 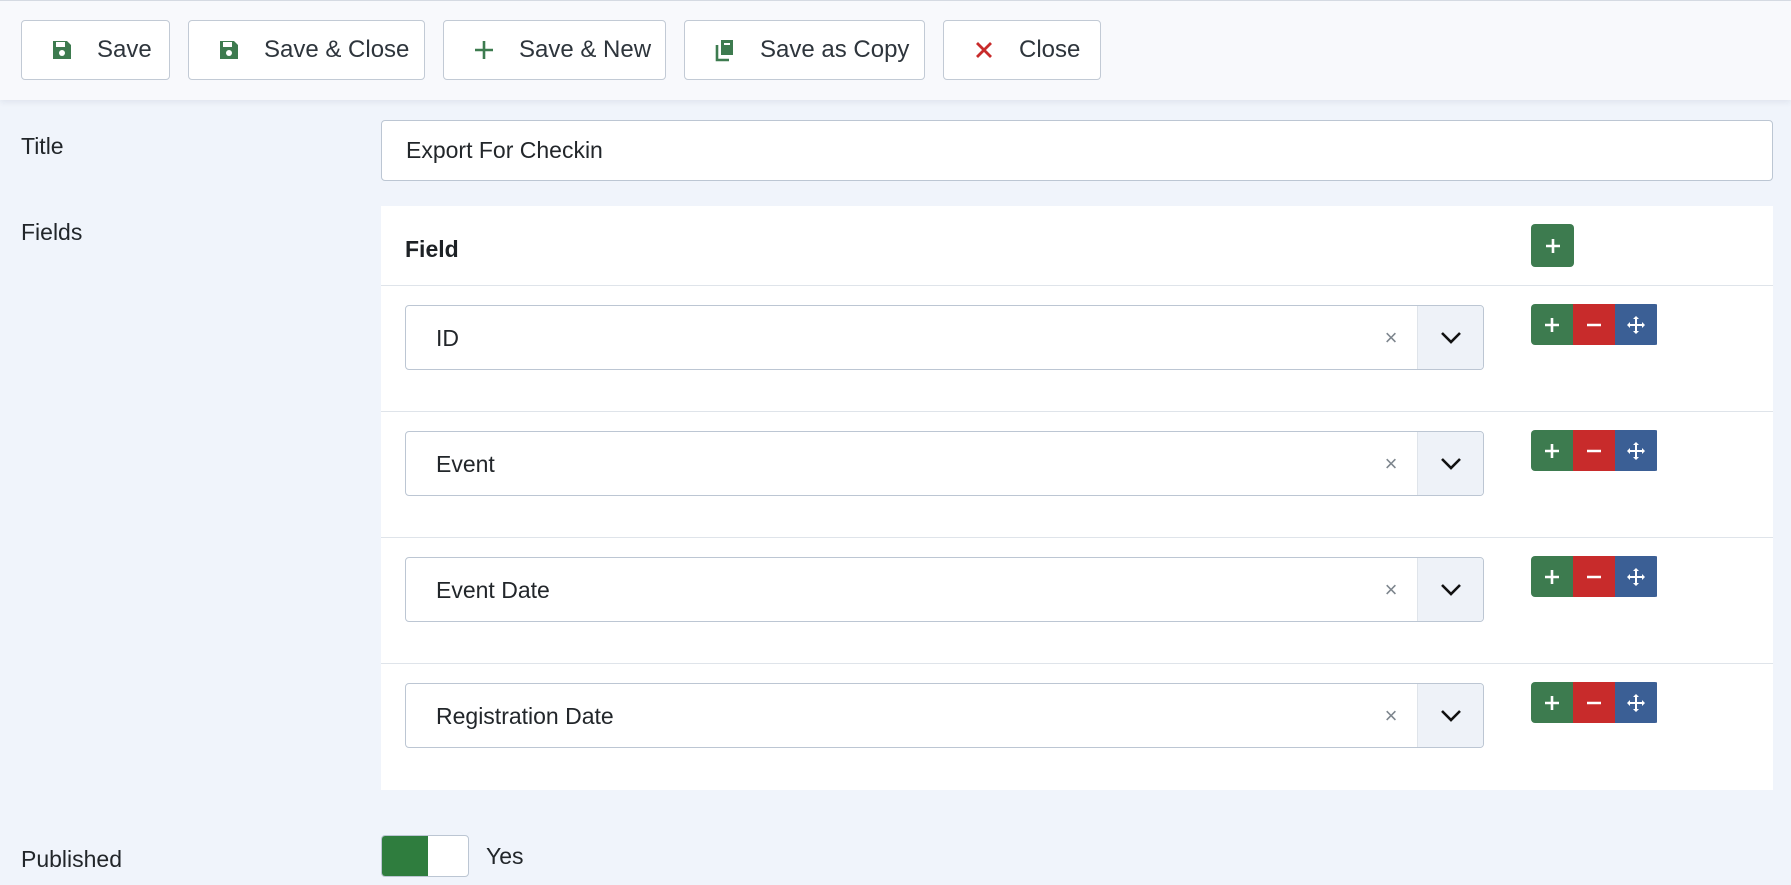 What do you see at coordinates (1077, 150) in the screenshot?
I see `title-input` at bounding box center [1077, 150].